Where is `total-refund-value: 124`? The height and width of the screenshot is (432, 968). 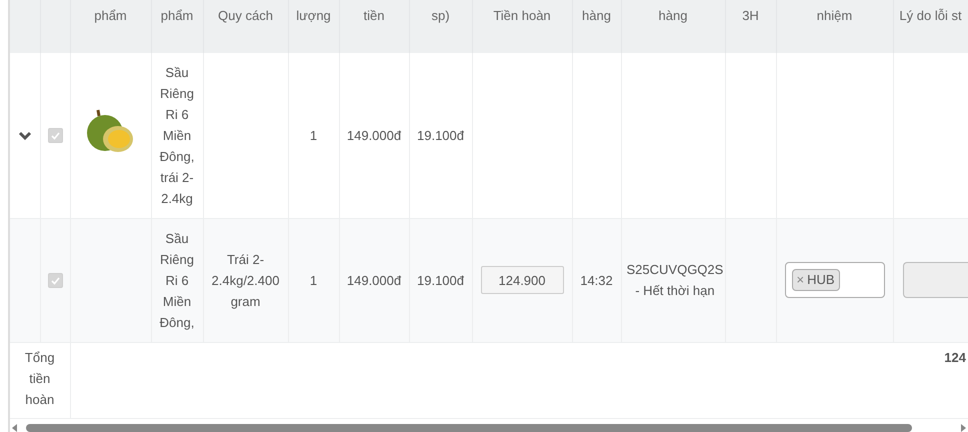 total-refund-value: 124 is located at coordinates (955, 357).